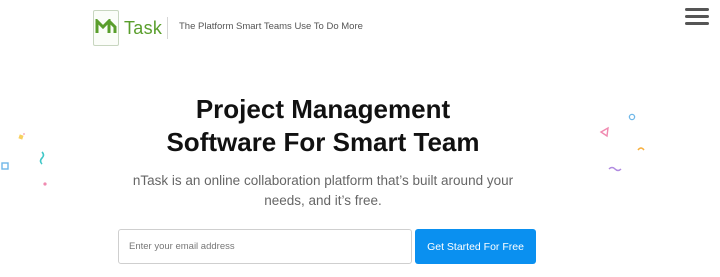 The height and width of the screenshot is (277, 720). I want to click on signup-form: Get Started For Free, so click(327, 246).